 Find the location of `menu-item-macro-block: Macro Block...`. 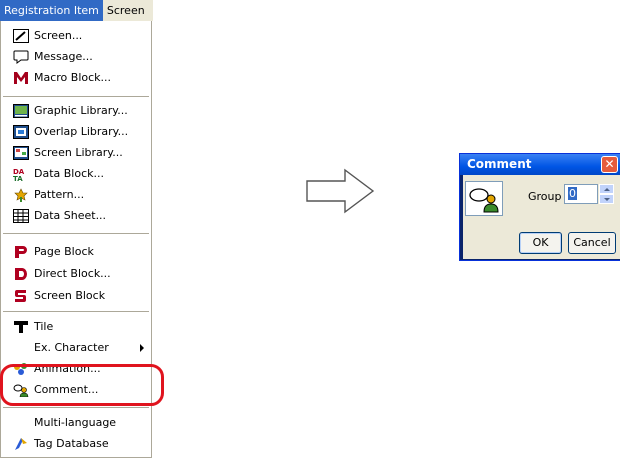

menu-item-macro-block: Macro Block... is located at coordinates (76, 78).